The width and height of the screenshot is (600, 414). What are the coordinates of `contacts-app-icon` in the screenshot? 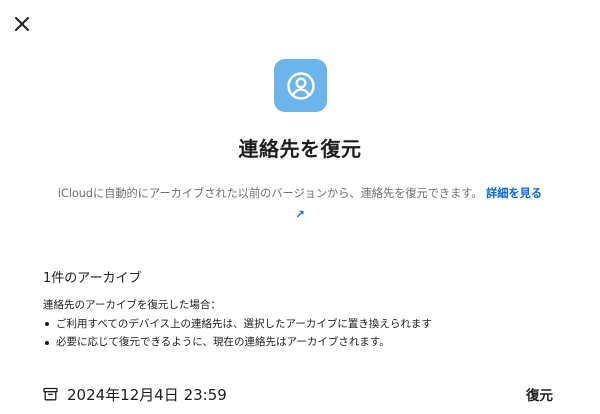 It's located at (300, 85).